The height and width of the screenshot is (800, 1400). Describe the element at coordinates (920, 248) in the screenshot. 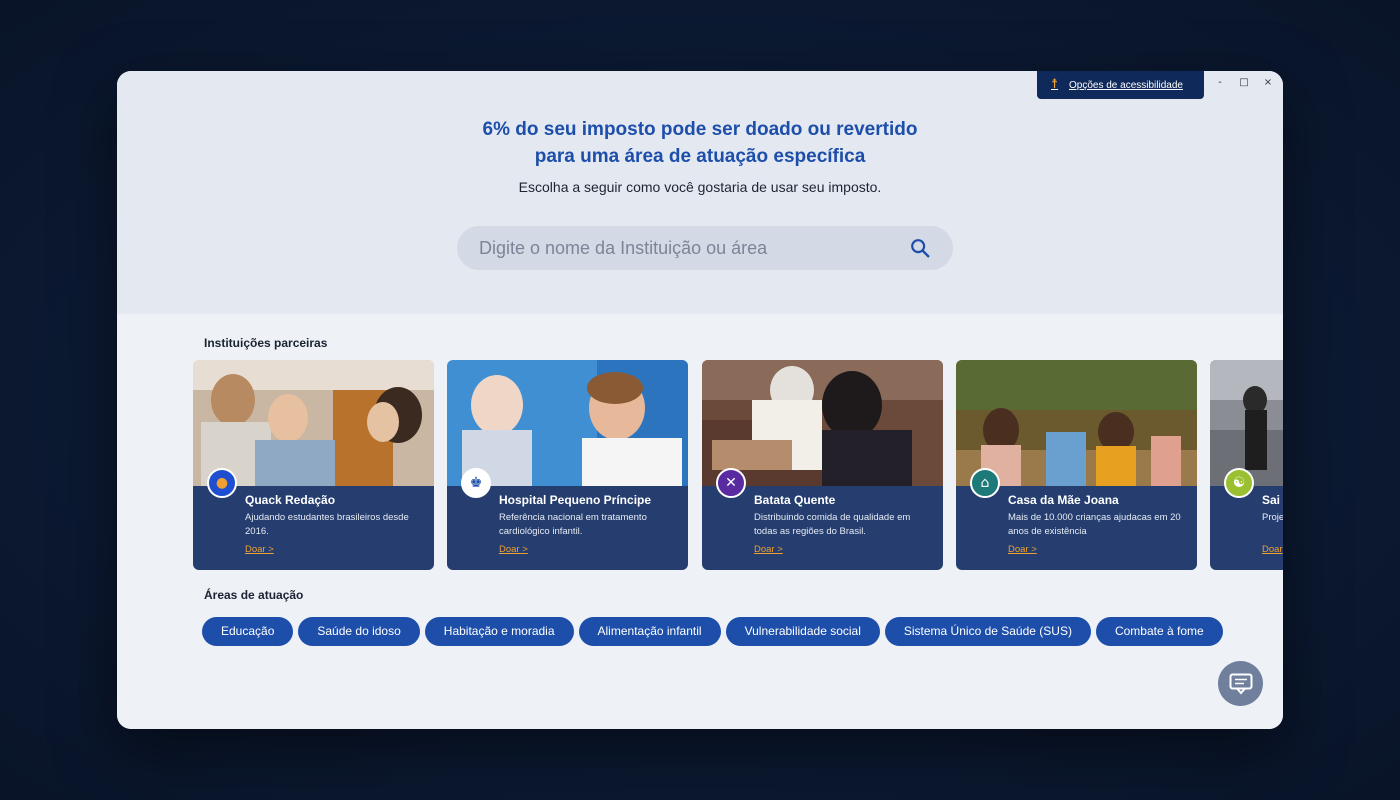

I see `search-icon` at that location.